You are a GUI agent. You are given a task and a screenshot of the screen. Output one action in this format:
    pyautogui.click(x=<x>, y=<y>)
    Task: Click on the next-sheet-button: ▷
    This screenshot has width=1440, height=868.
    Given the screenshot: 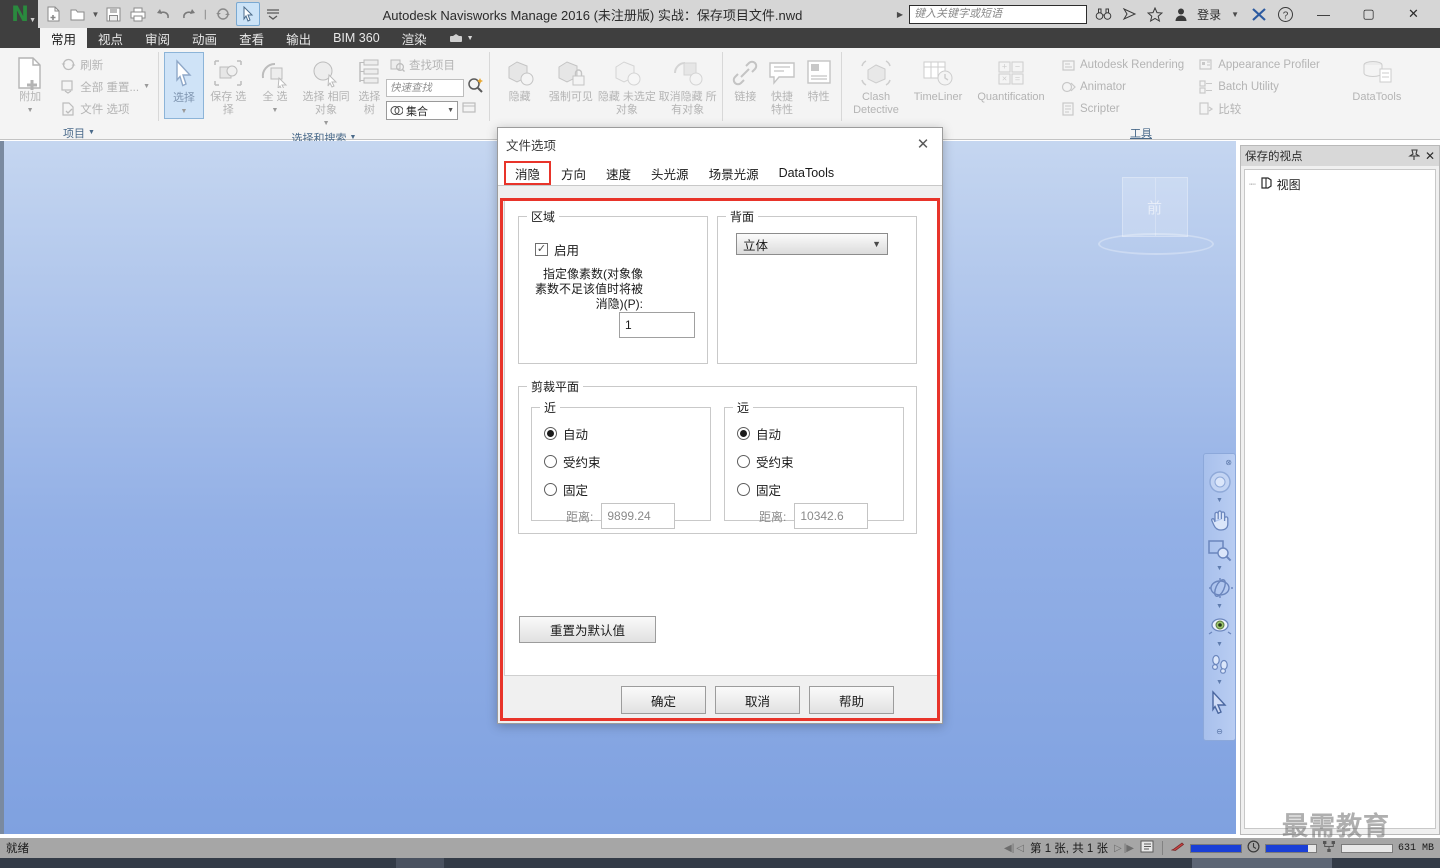 What is the action you would take?
    pyautogui.click(x=1118, y=848)
    